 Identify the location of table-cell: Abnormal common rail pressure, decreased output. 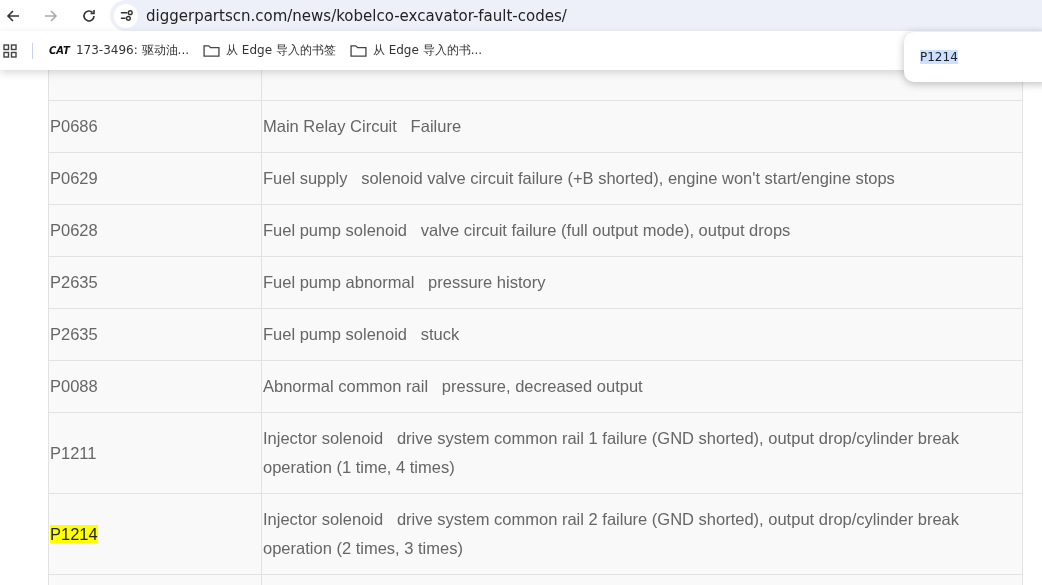
(642, 386).